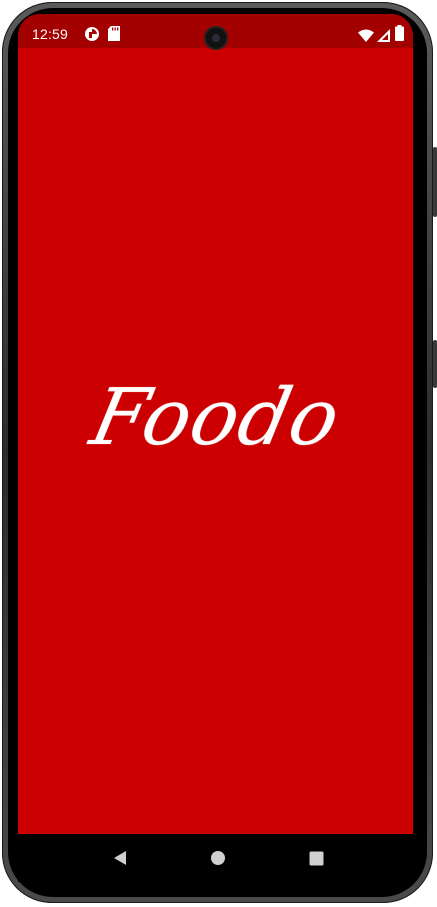 The width and height of the screenshot is (437, 907). I want to click on power-button, so click(435, 182).